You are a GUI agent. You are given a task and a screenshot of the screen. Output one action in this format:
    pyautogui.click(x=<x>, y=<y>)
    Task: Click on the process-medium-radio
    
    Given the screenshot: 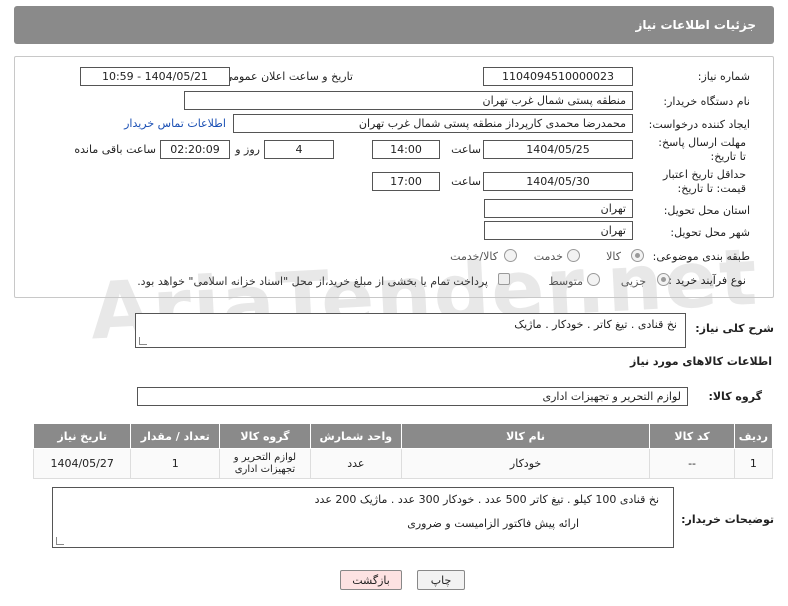 What is the action you would take?
    pyautogui.click(x=593, y=279)
    